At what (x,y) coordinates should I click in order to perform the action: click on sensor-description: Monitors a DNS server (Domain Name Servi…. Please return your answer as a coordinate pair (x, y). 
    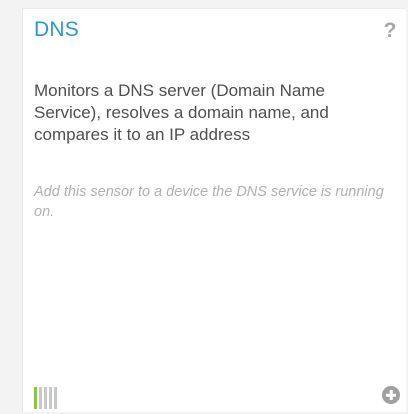
    Looking at the image, I should click on (181, 112).